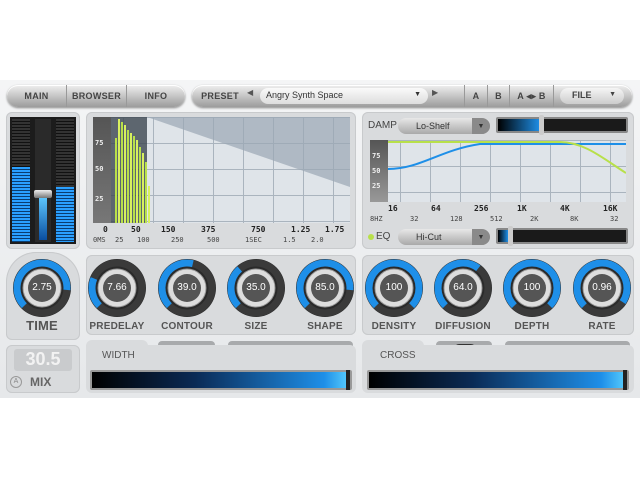  Describe the element at coordinates (532, 297) in the screenshot. I see `knob-depth: 100 DEPTH` at that location.